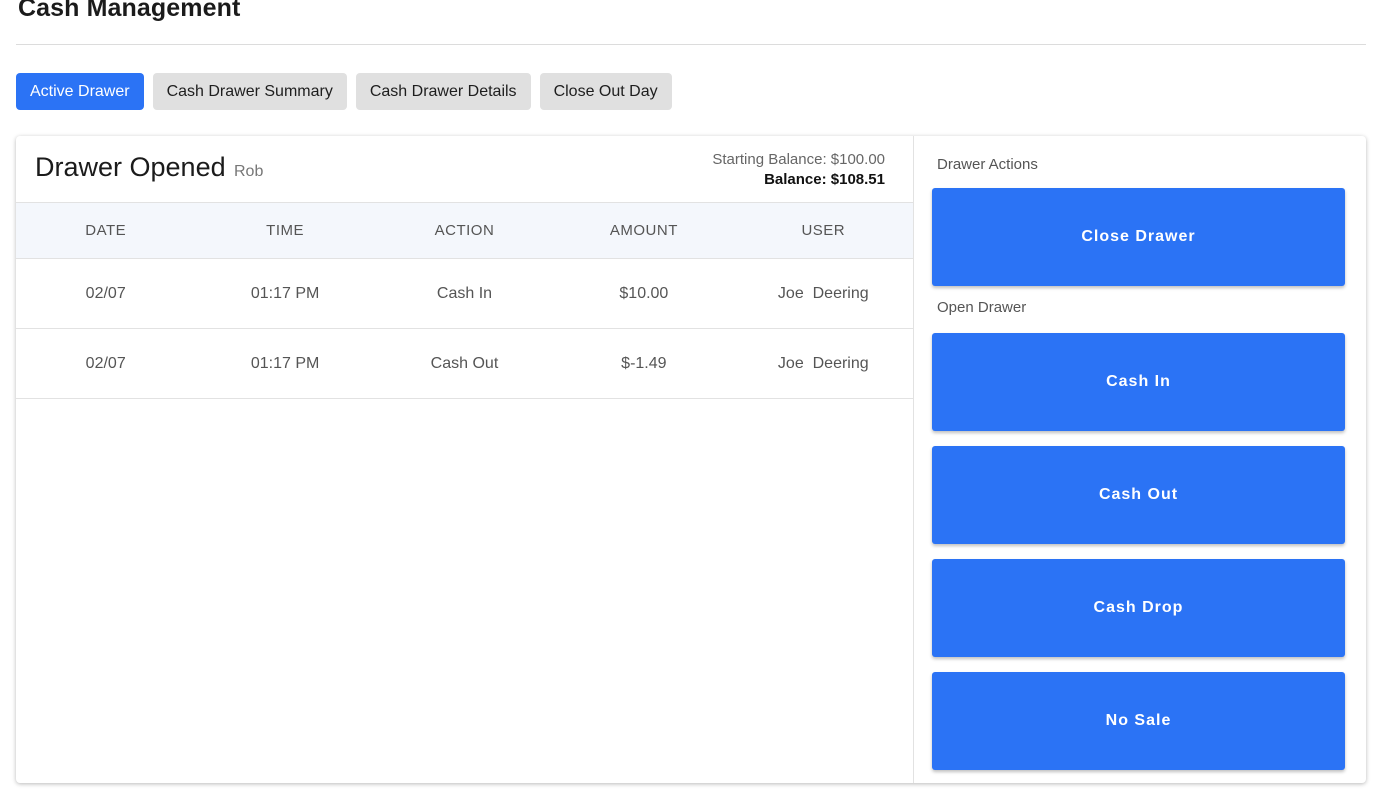  I want to click on open-drawer-label: Open Drawer, so click(982, 307).